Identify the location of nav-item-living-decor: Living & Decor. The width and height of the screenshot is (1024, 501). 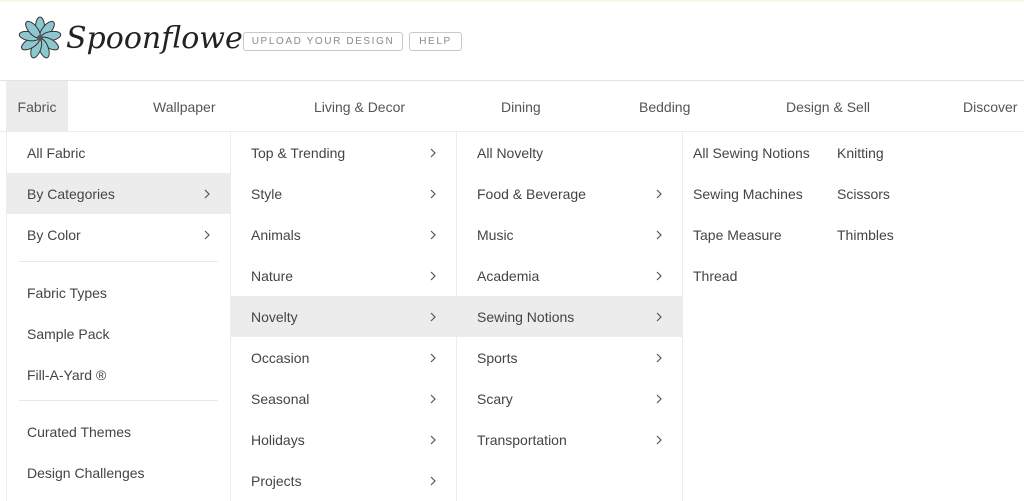
(359, 106).